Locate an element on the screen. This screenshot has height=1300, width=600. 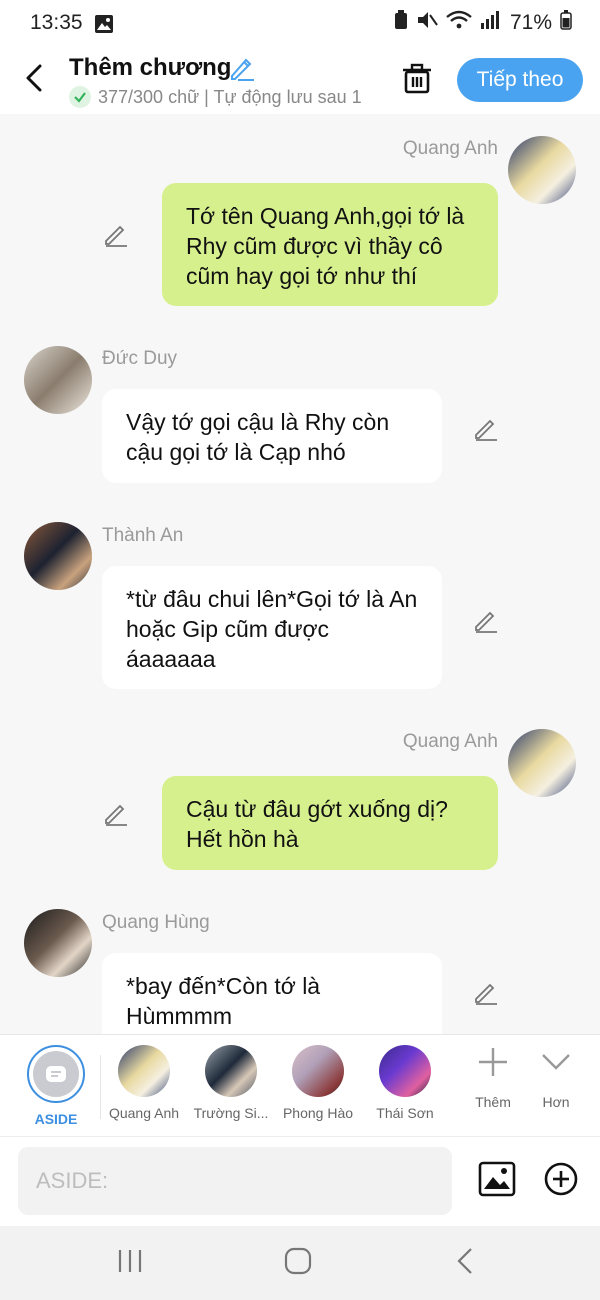
character-thai-son: Thái Sơn is located at coordinates (405, 1083).